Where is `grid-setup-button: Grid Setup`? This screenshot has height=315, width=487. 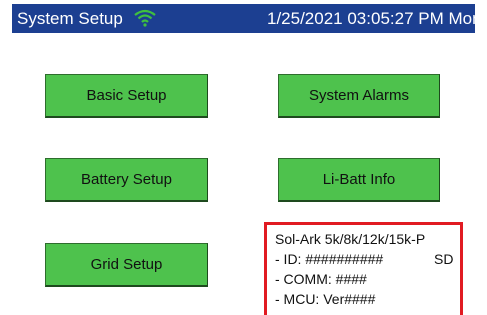 grid-setup-button: Grid Setup is located at coordinates (126, 265).